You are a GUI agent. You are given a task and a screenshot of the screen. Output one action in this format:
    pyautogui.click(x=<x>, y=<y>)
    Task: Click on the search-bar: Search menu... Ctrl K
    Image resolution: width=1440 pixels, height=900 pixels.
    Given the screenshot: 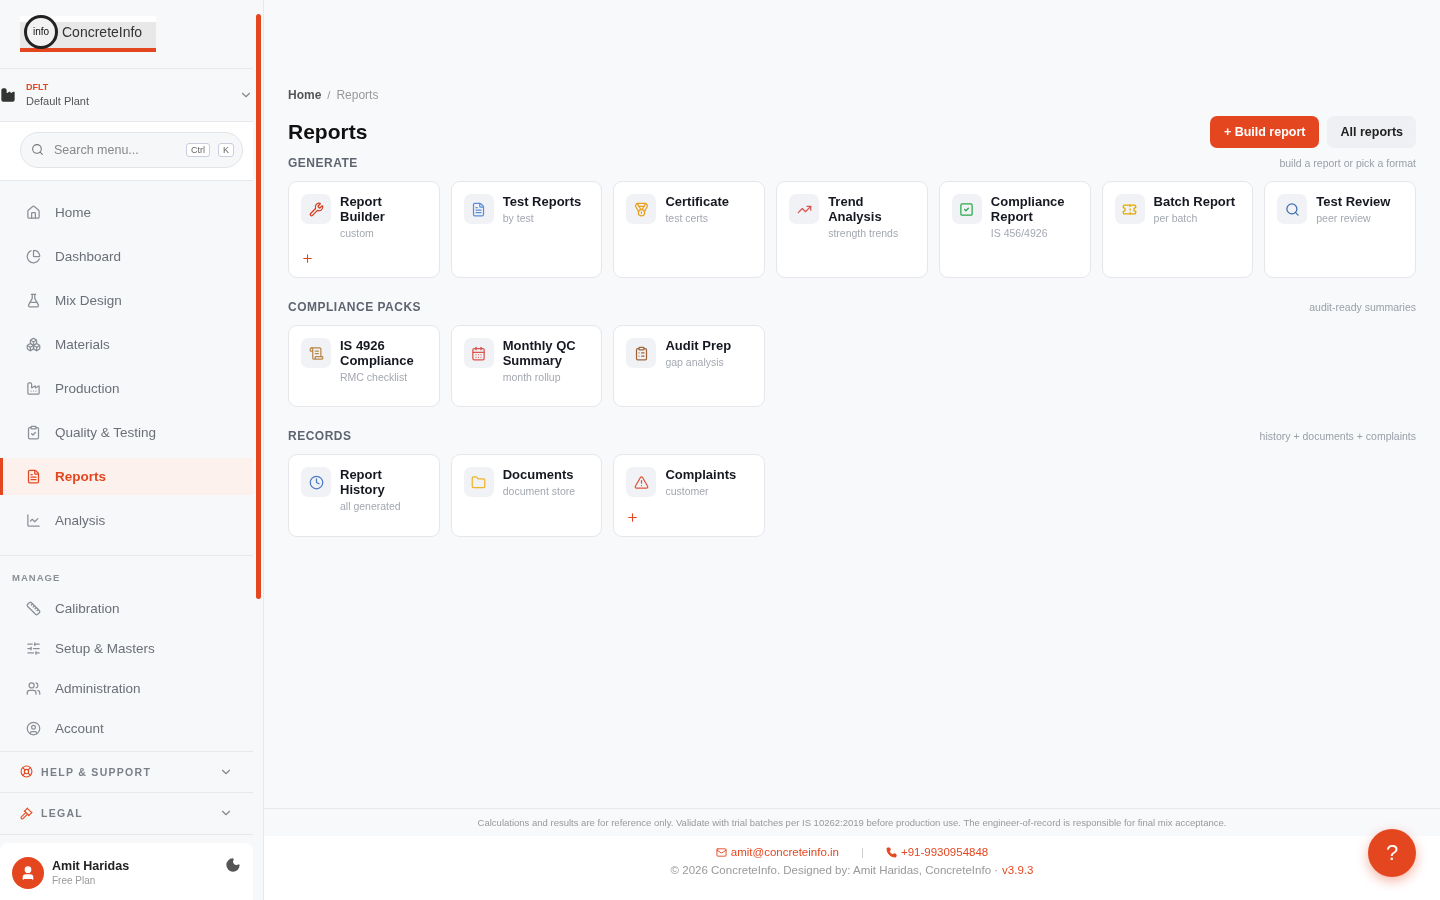 What is the action you would take?
    pyautogui.click(x=131, y=149)
    